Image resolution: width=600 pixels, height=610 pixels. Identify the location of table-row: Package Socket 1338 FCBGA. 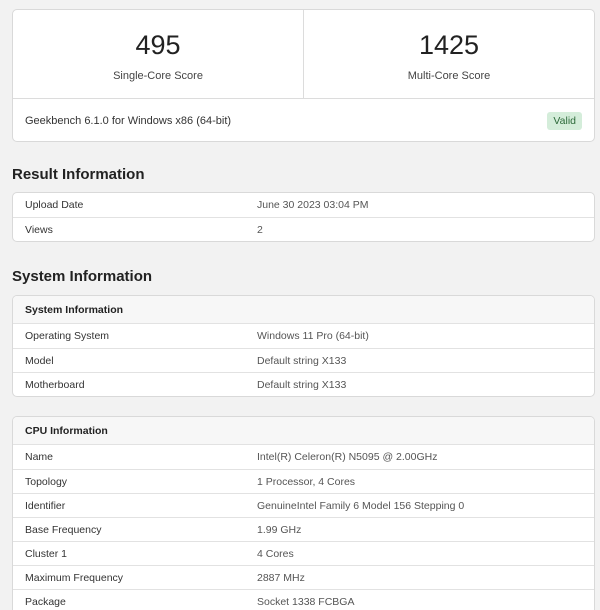
(303, 599).